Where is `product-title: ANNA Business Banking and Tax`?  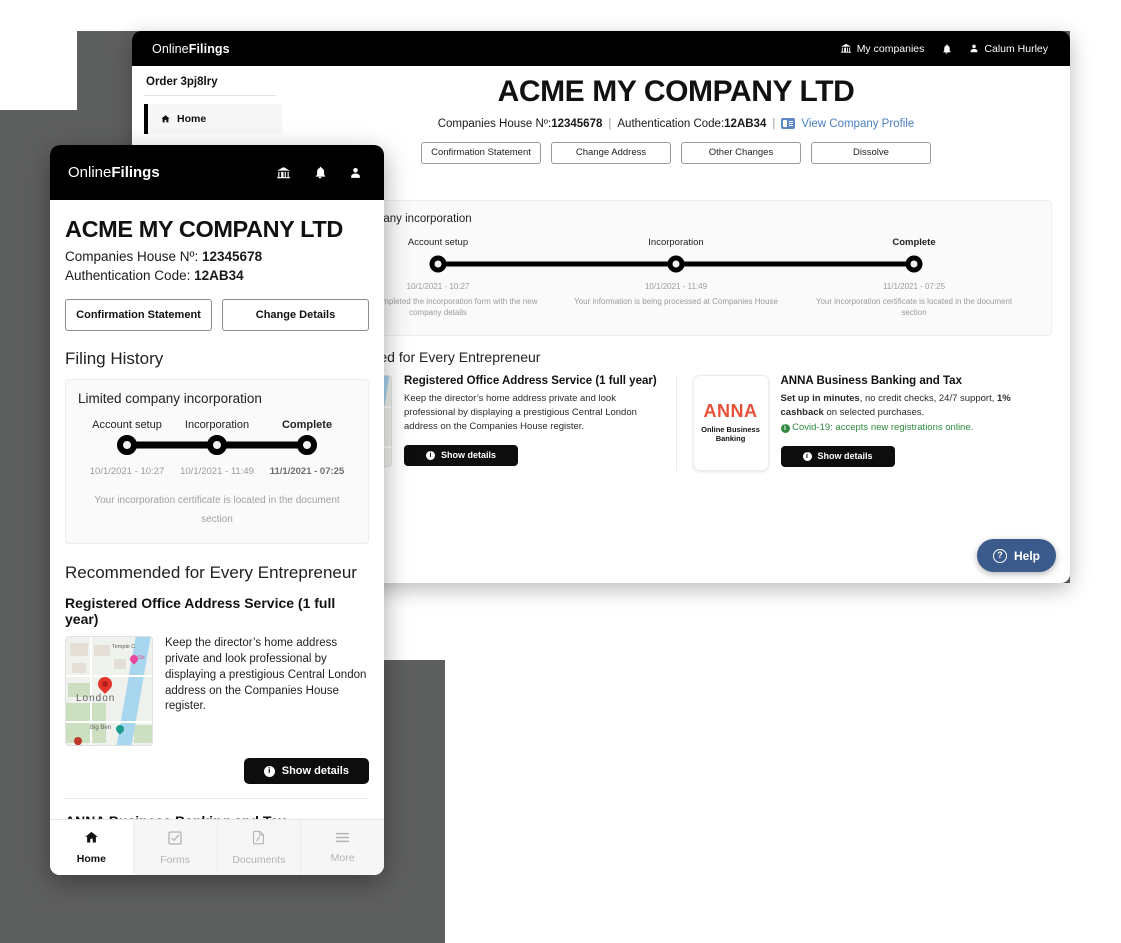 product-title: ANNA Business Banking and Tax is located at coordinates (871, 380).